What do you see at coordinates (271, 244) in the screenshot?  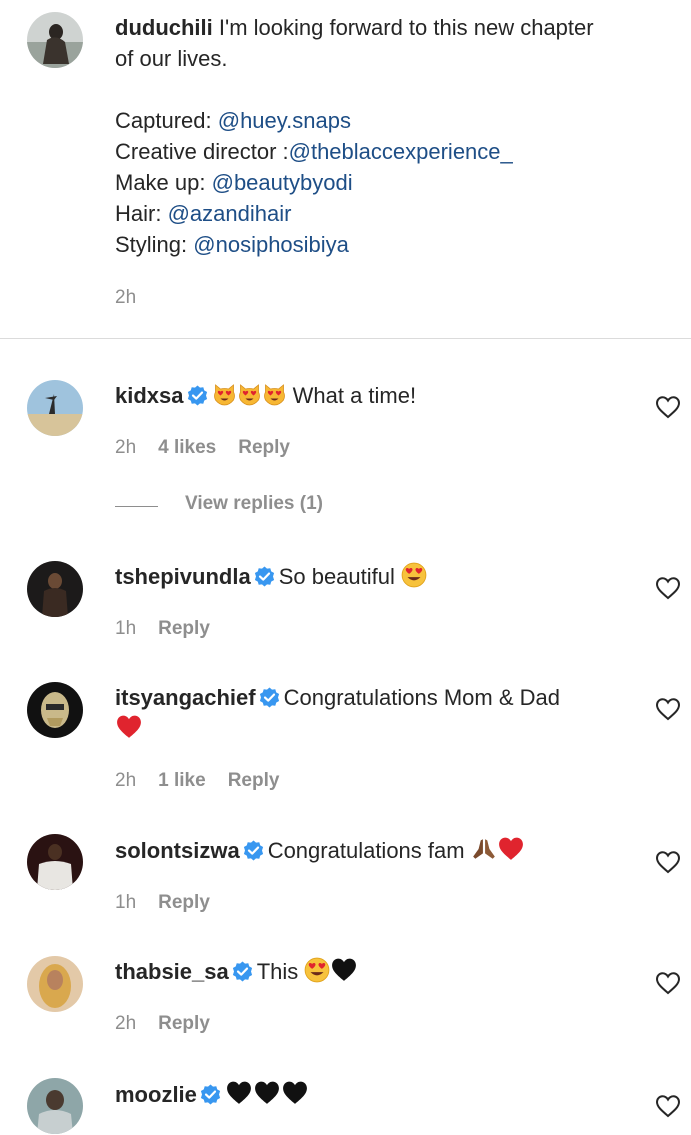 I see `mention-link: @nosiphosibiya` at bounding box center [271, 244].